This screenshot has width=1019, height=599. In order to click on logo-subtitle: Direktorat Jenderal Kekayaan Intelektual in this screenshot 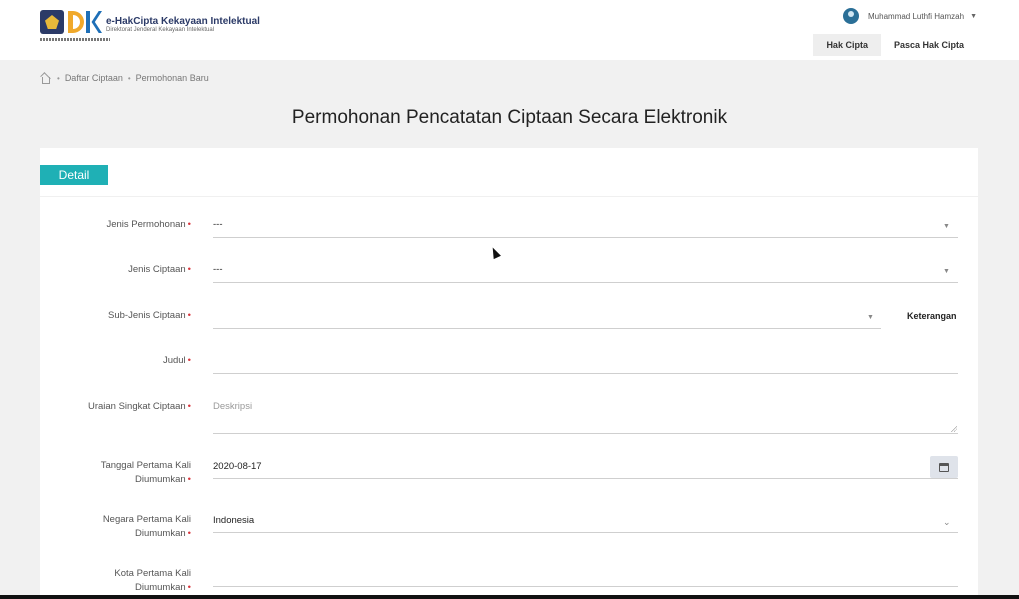, I will do `click(160, 30)`.